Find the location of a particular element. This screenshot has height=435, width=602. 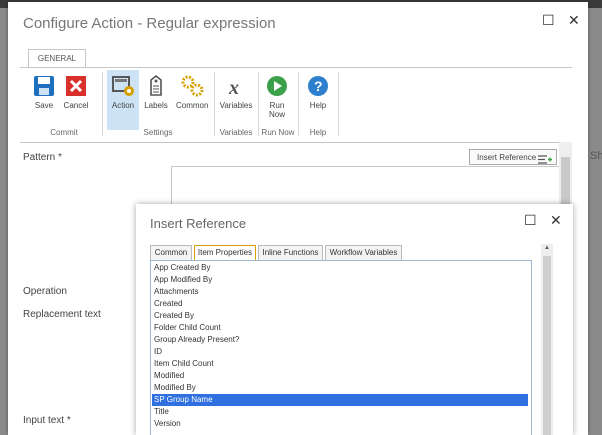

insert-reference-maximize-button: ☐ is located at coordinates (530, 220).